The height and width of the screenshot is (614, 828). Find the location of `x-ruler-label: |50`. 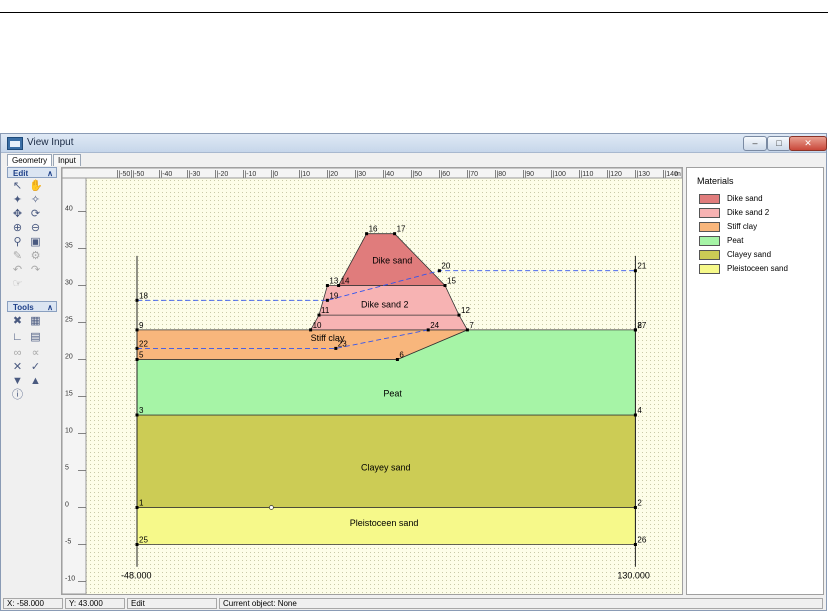

x-ruler-label: |50 is located at coordinates (417, 174).